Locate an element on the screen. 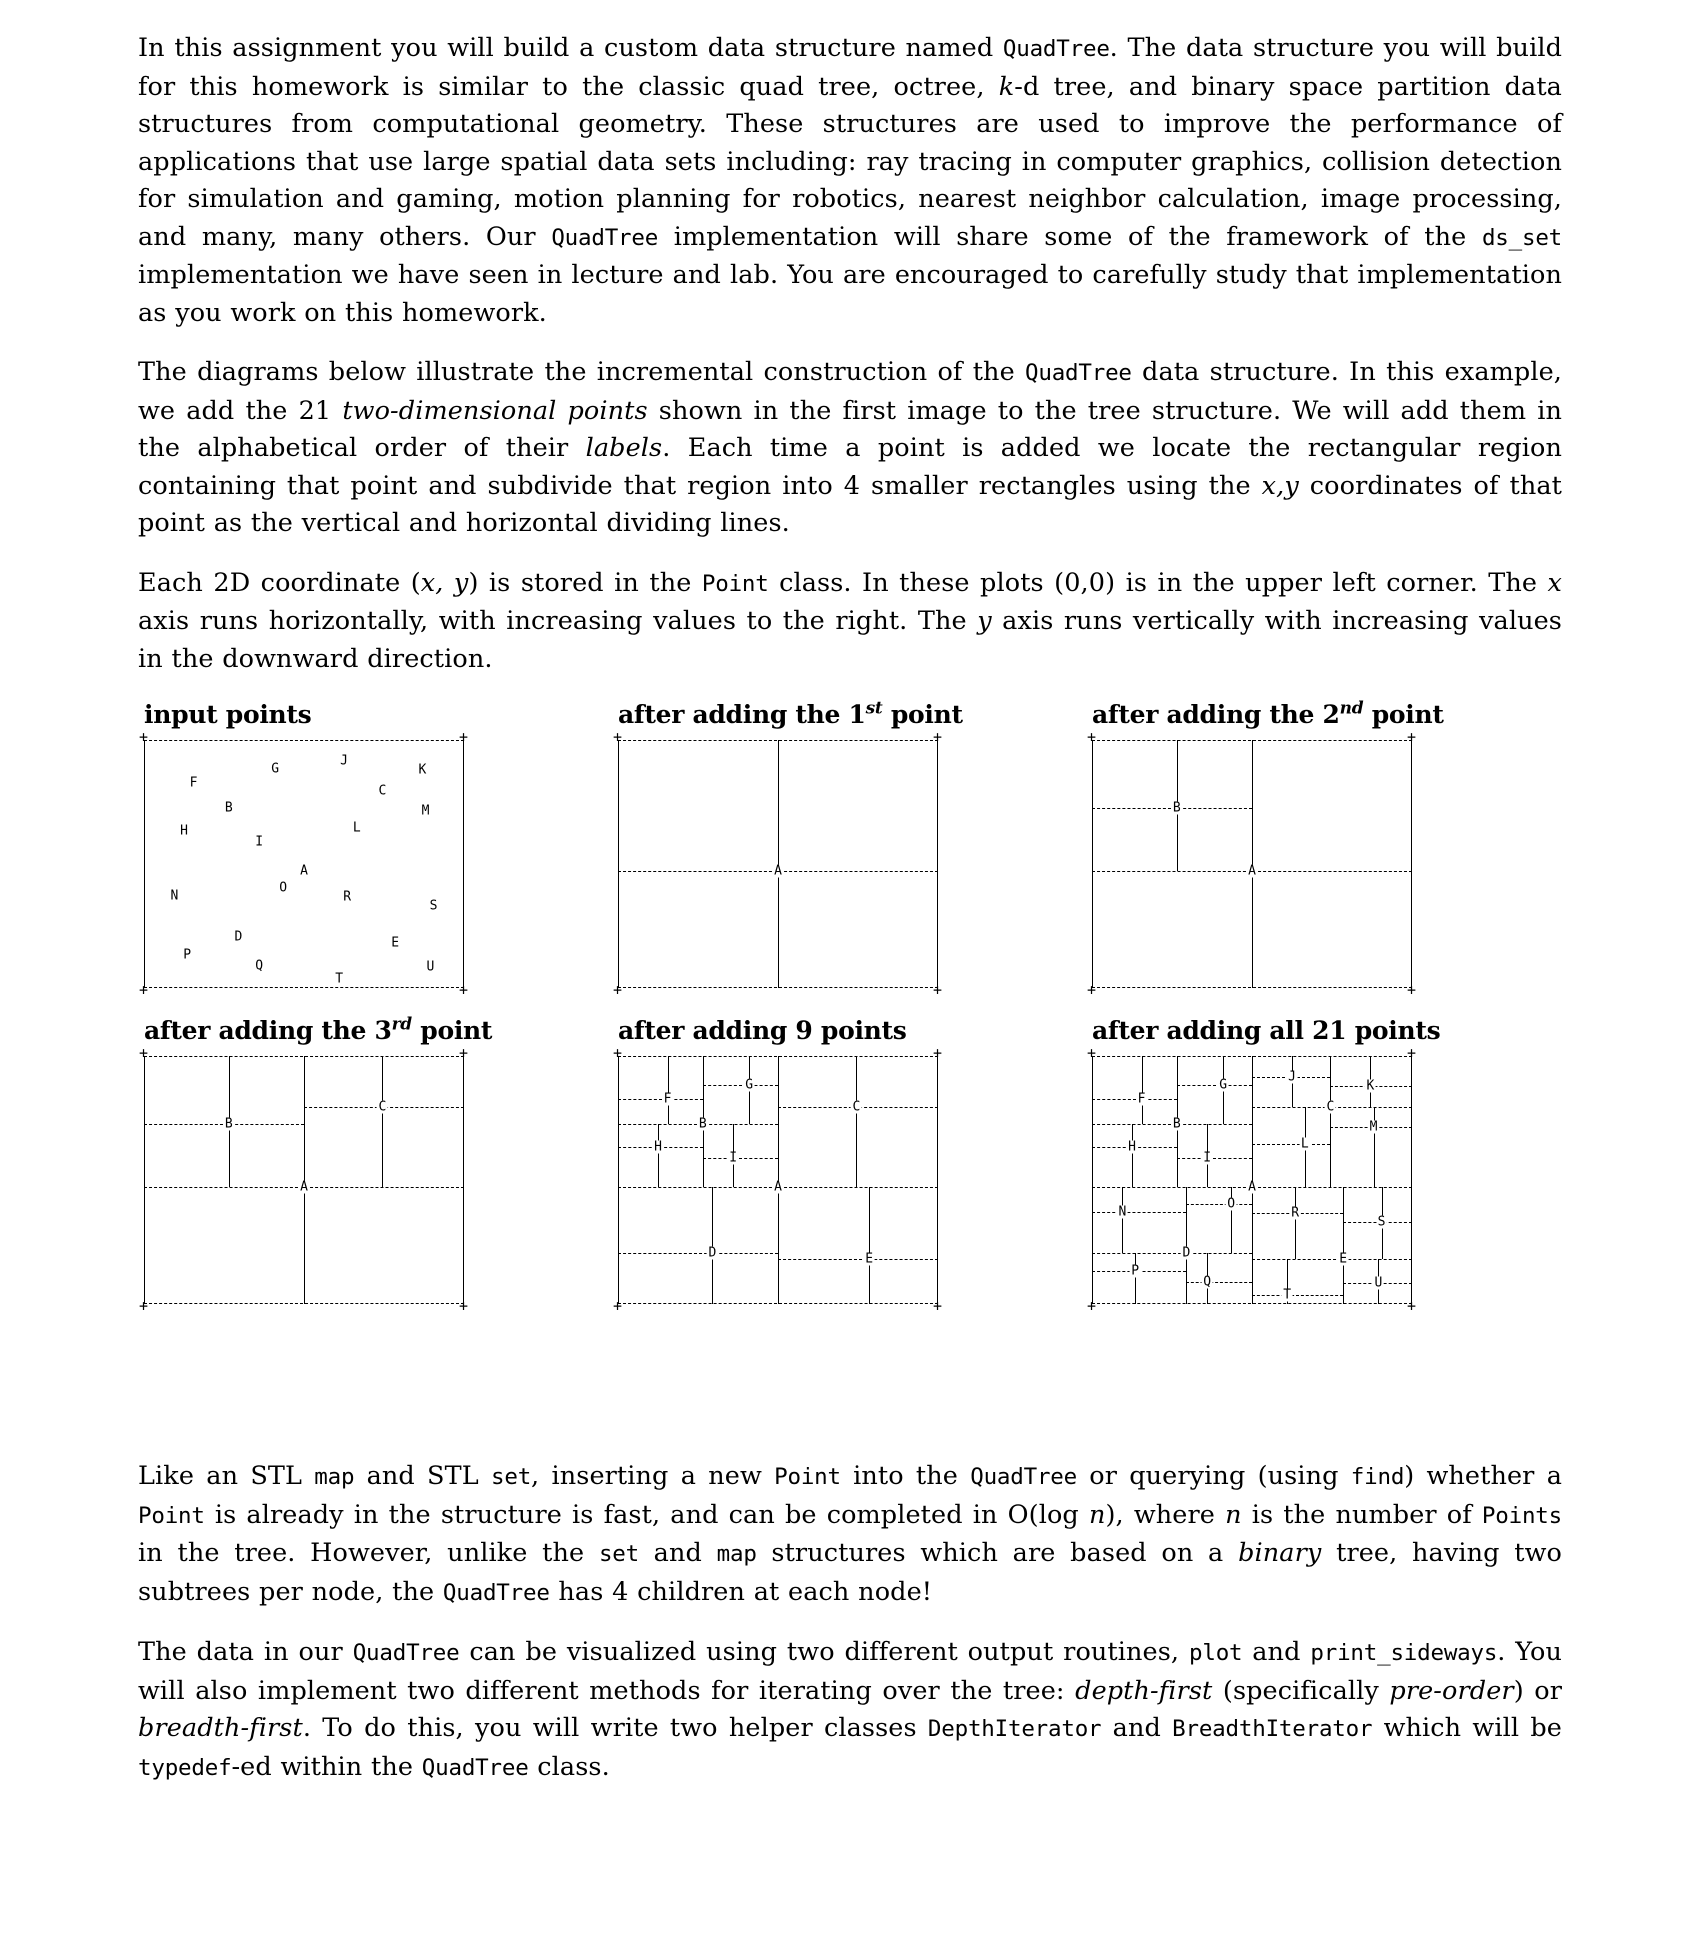 This screenshot has width=1700, height=1945. quadtree-node-label-g: G is located at coordinates (749, 1085).